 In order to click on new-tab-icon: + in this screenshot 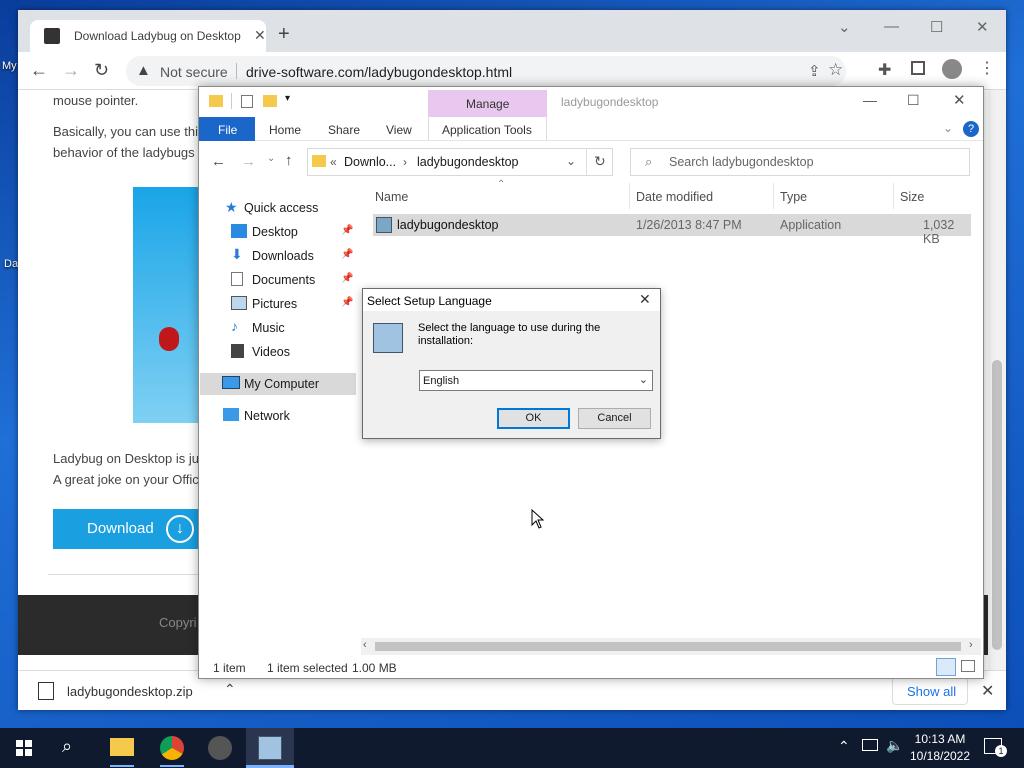, I will do `click(284, 34)`.